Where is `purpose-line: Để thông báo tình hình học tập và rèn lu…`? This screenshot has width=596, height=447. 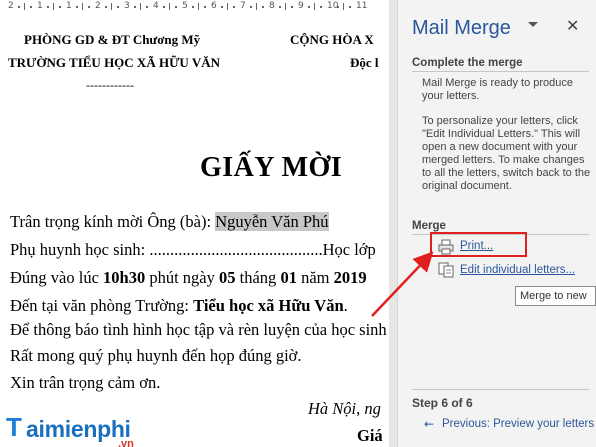
purpose-line: Để thông báo tình hình học tập và rèn lu… is located at coordinates (198, 329).